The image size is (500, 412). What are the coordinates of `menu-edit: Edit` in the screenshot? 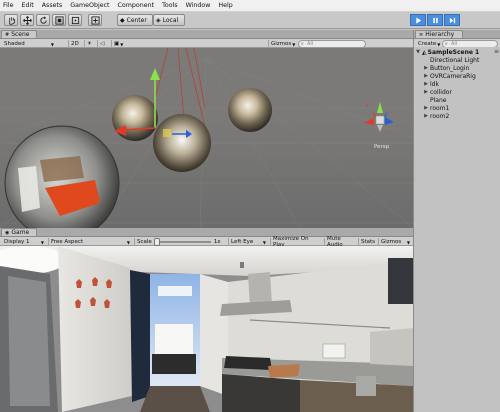 It's located at (28, 5).